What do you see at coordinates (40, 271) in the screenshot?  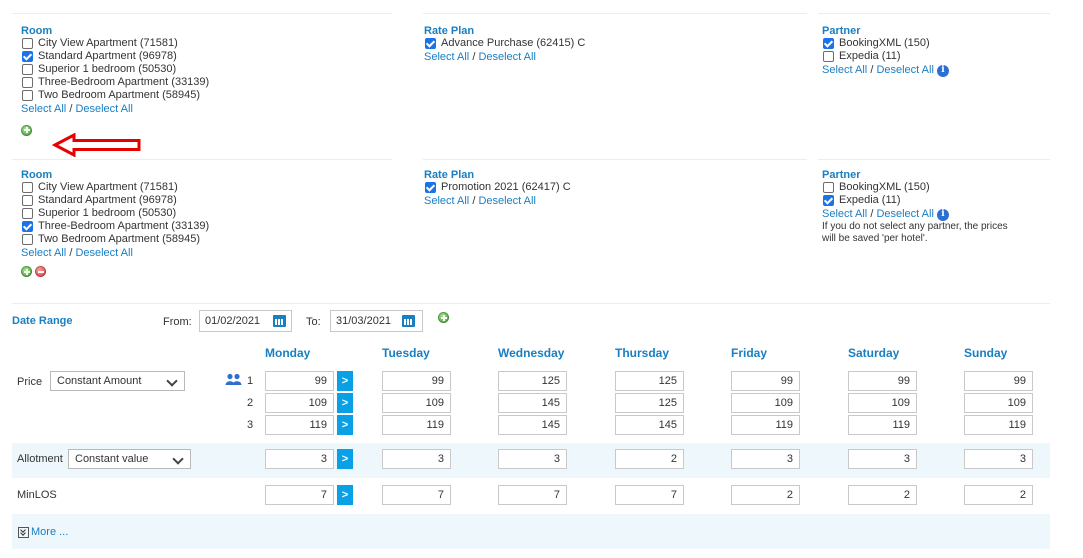 I see `remove-row-icon` at bounding box center [40, 271].